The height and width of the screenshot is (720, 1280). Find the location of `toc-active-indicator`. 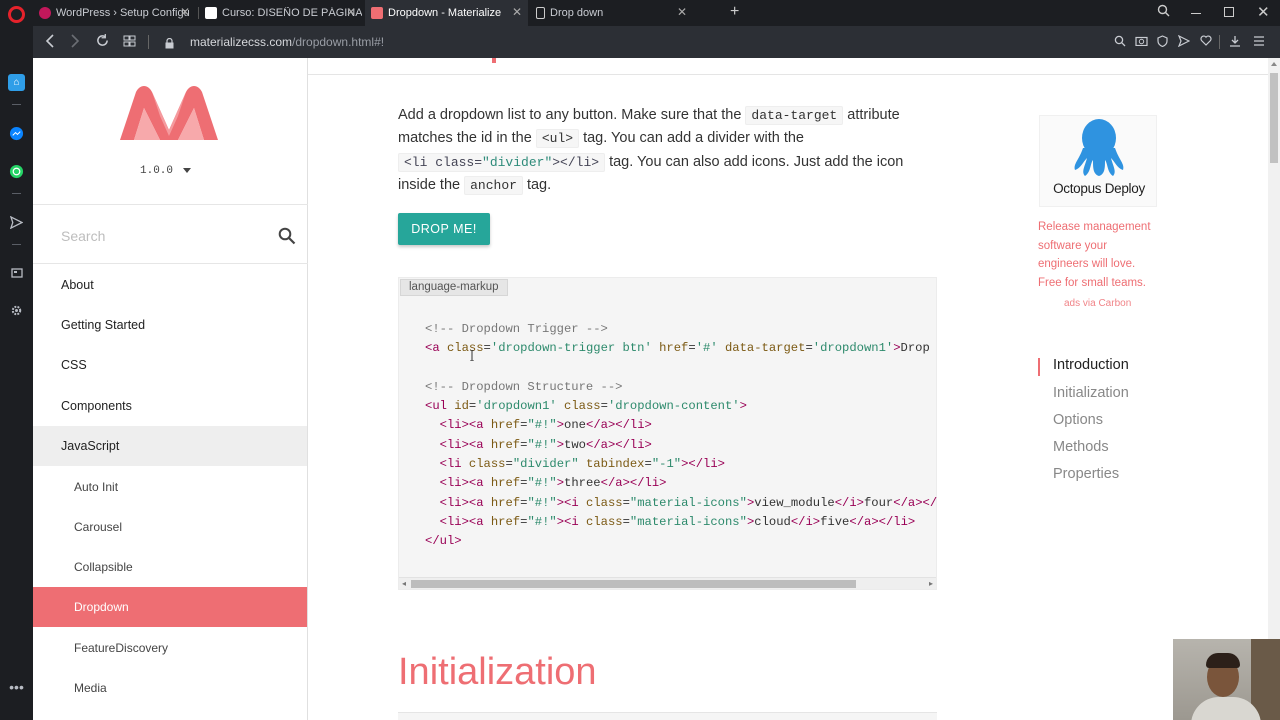

toc-active-indicator is located at coordinates (1039, 367).